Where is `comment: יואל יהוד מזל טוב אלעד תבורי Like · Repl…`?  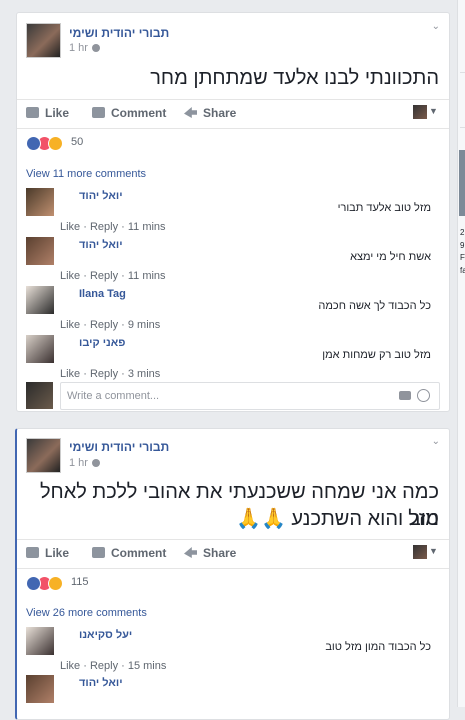
comment: יואל יהוד מזל טוב אלעד תבורי Like · Repl… is located at coordinates (233, 211).